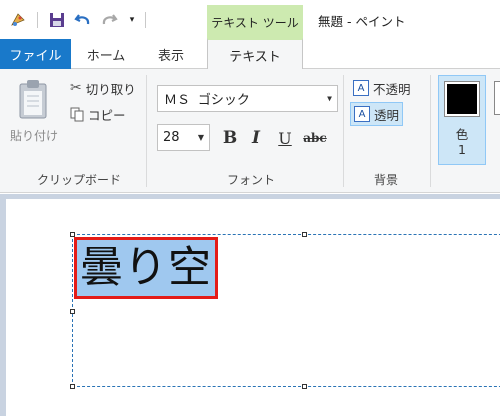 This screenshot has height=416, width=500. Describe the element at coordinates (18, 20) in the screenshot. I see `paint-app-icon` at that location.